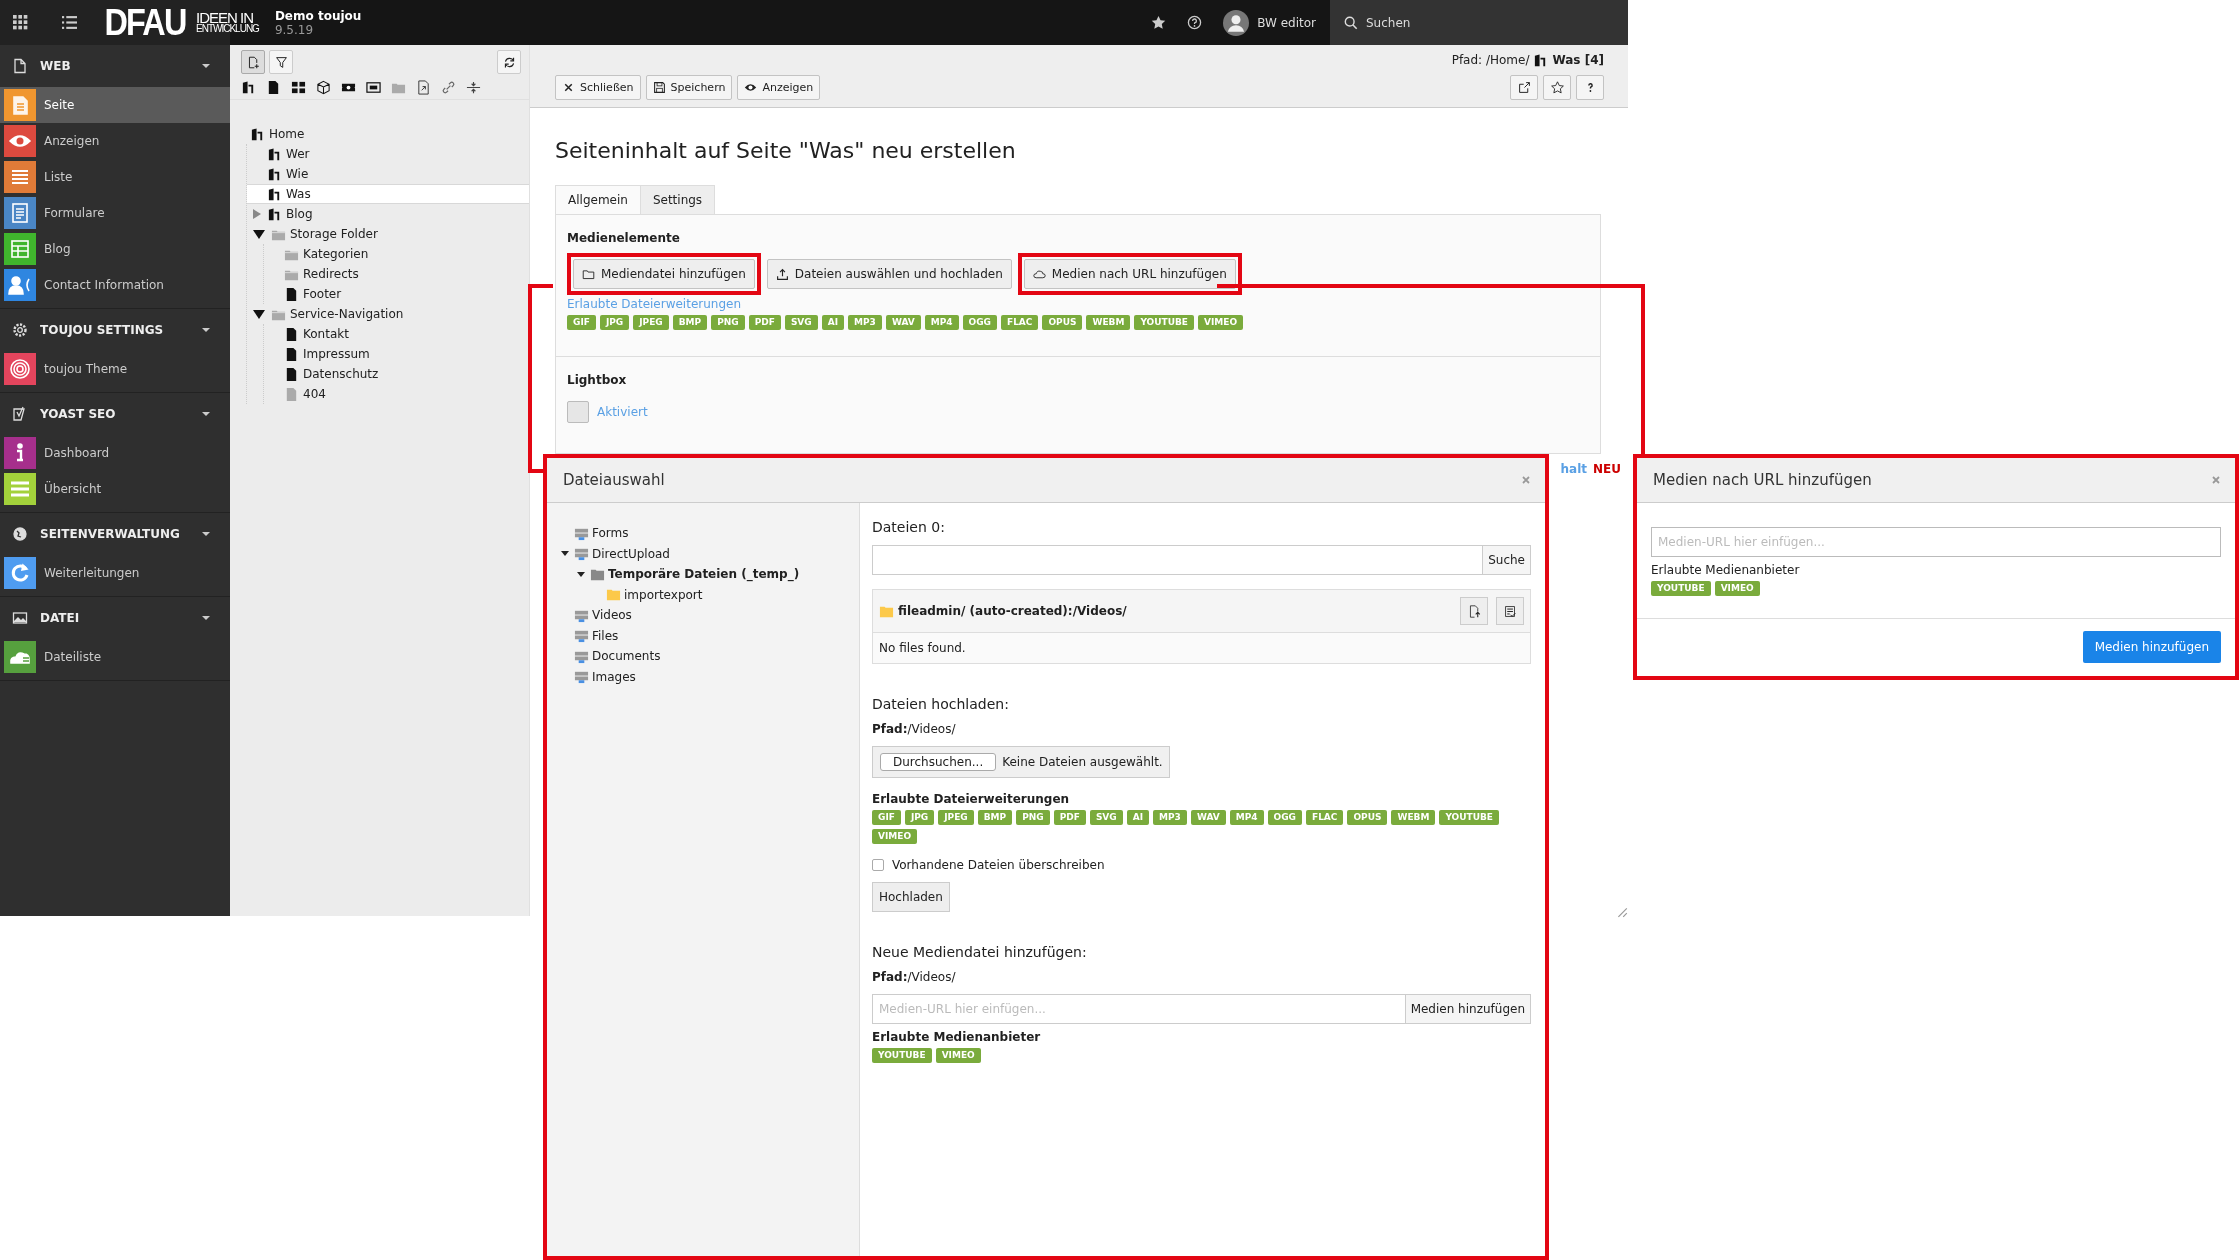 Image resolution: width=2240 pixels, height=1260 pixels. I want to click on file-type-badge: GIF, so click(581, 322).